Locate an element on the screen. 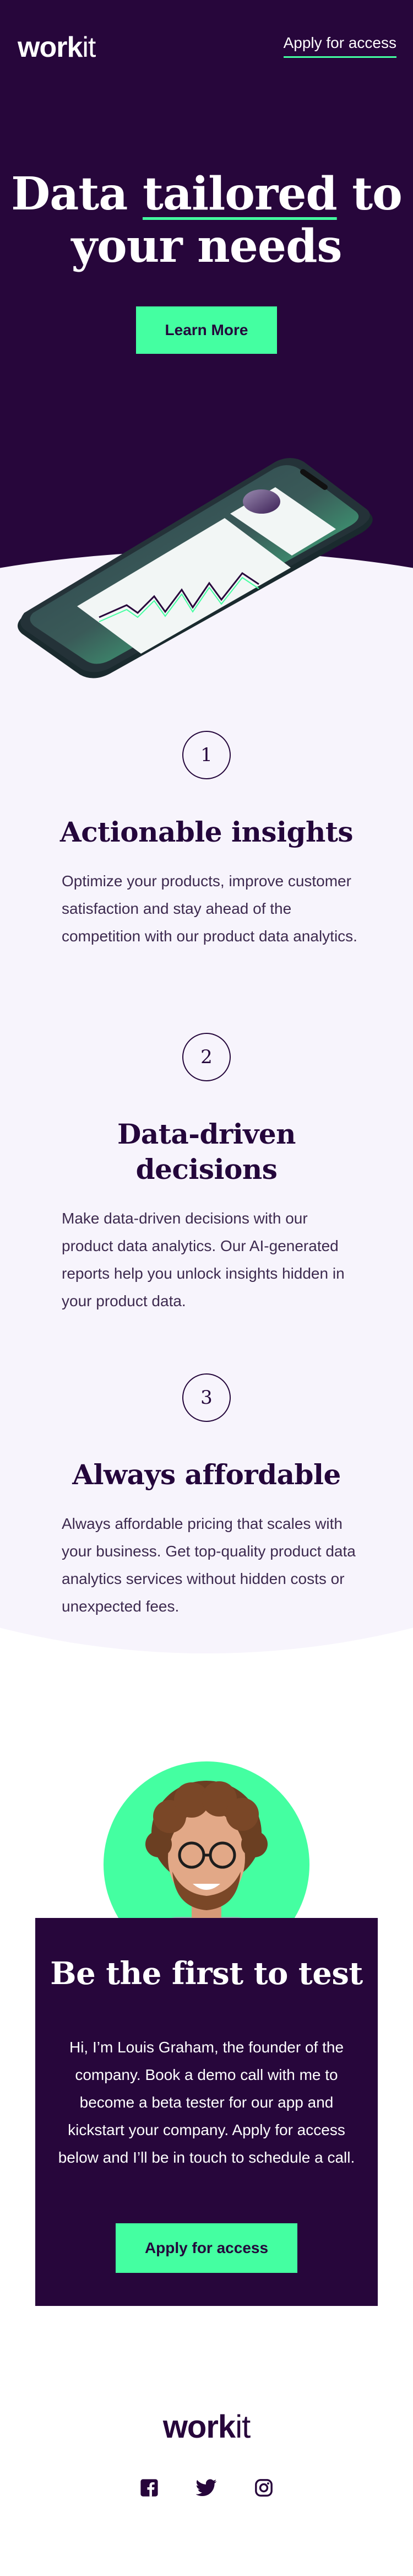 Image resolution: width=413 pixels, height=2576 pixels. nav-apply-link: Apply for access is located at coordinates (339, 46).